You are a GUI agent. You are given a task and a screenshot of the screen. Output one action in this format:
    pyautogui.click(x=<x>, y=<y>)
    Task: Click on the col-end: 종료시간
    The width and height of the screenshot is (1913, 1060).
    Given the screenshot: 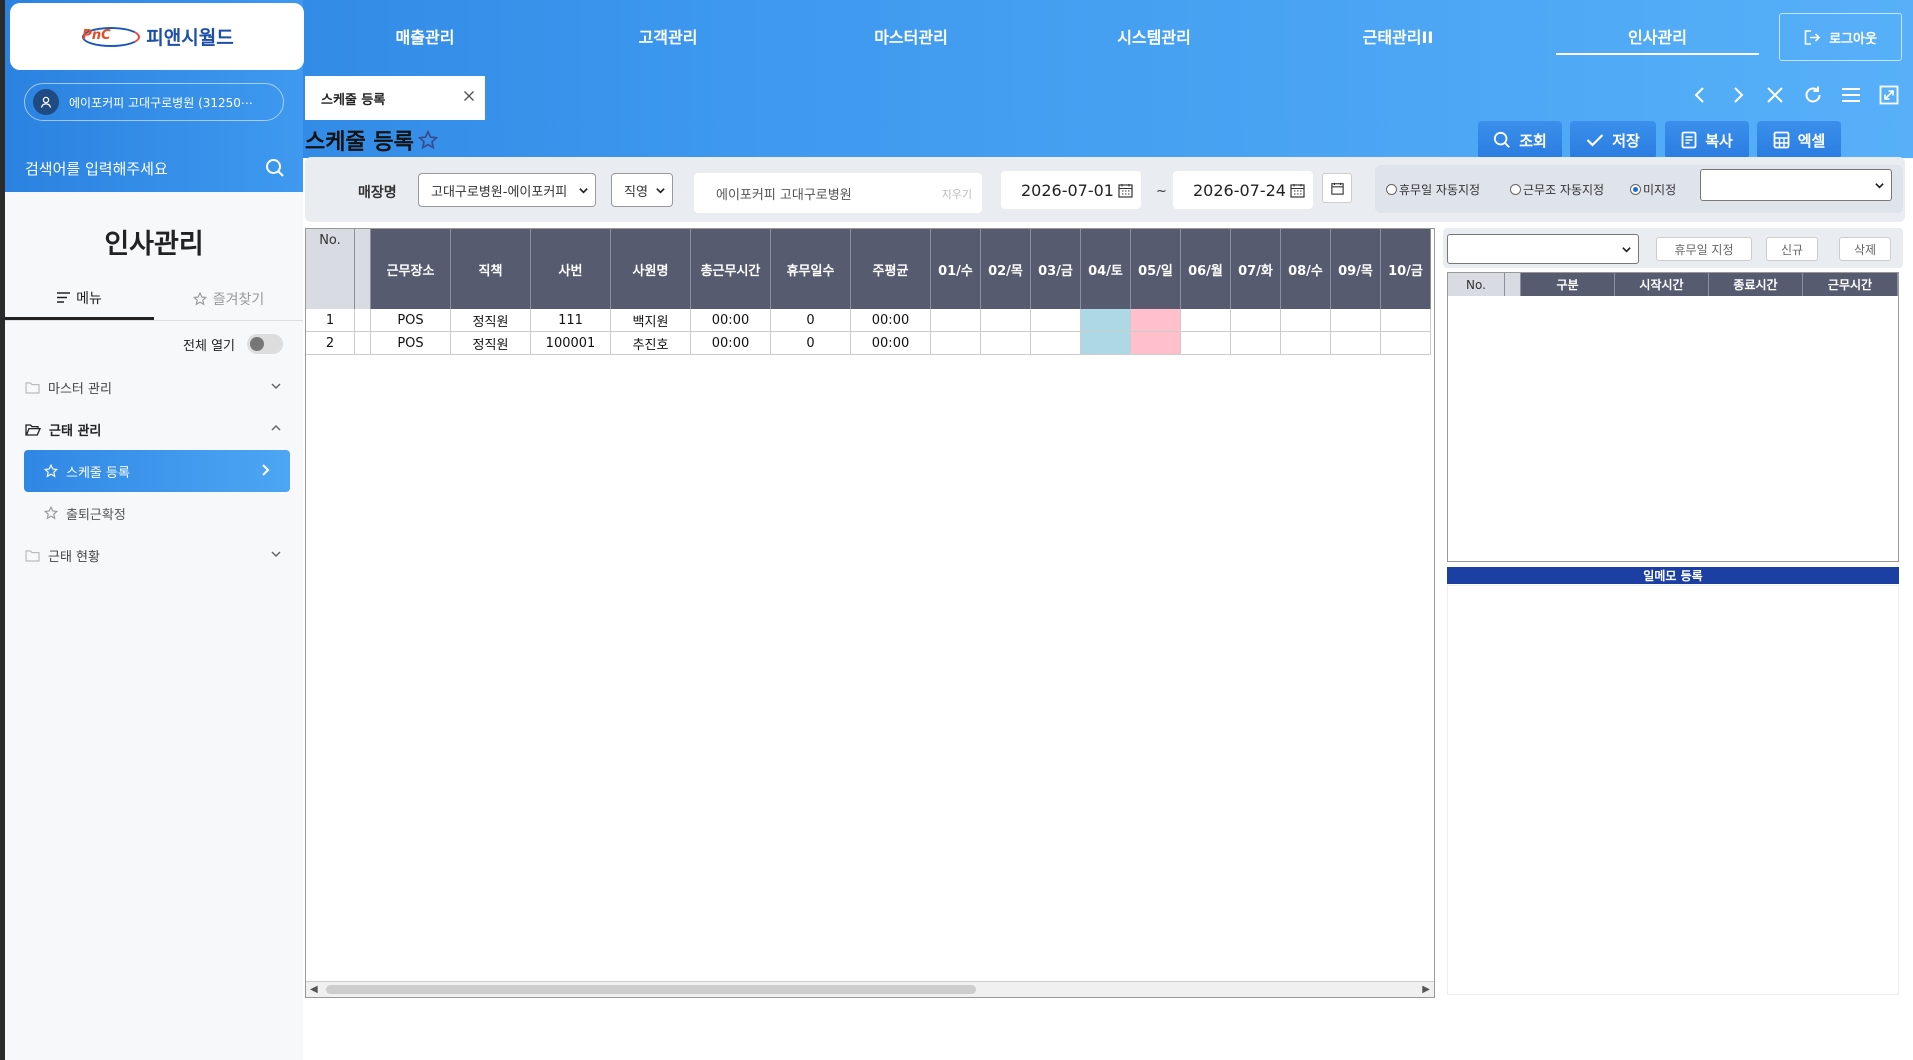 What is the action you would take?
    pyautogui.click(x=1756, y=284)
    